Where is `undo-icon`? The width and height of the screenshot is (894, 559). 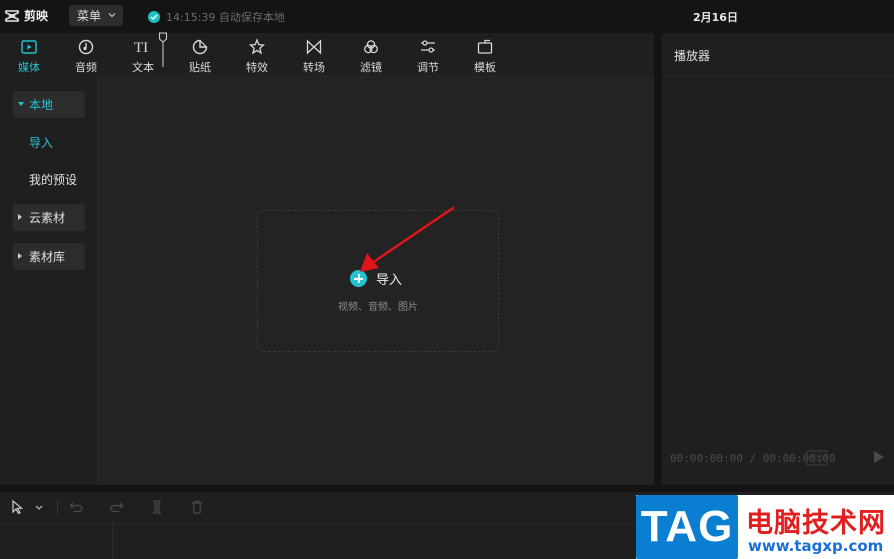 undo-icon is located at coordinates (76, 507).